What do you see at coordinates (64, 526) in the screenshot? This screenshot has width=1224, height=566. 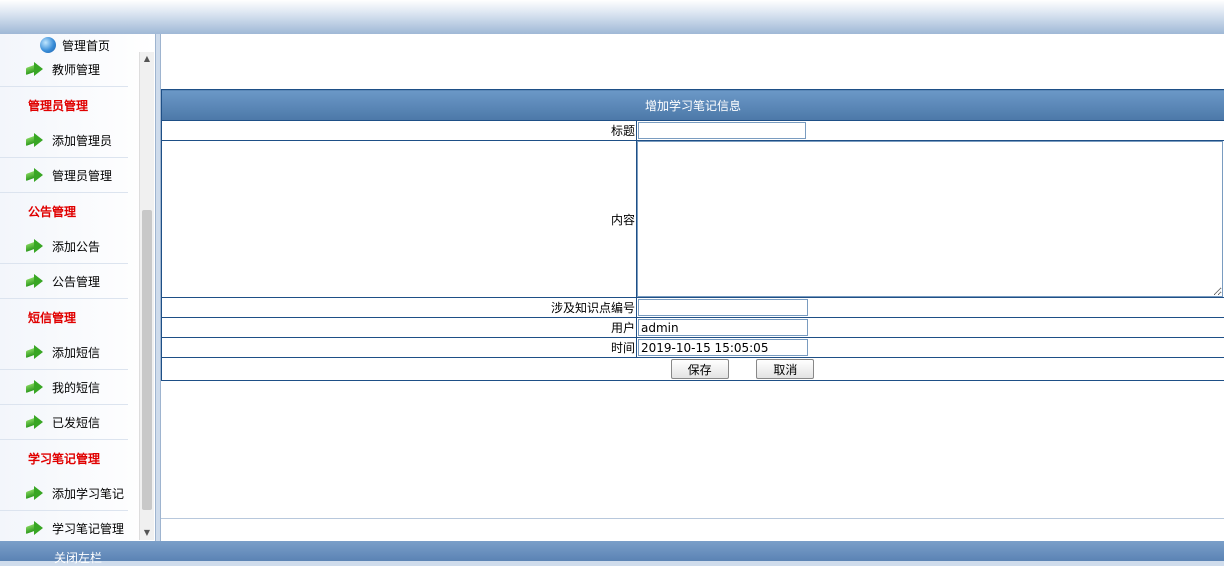 I see `sidebar-item-note-manage: 学习笔记管理` at bounding box center [64, 526].